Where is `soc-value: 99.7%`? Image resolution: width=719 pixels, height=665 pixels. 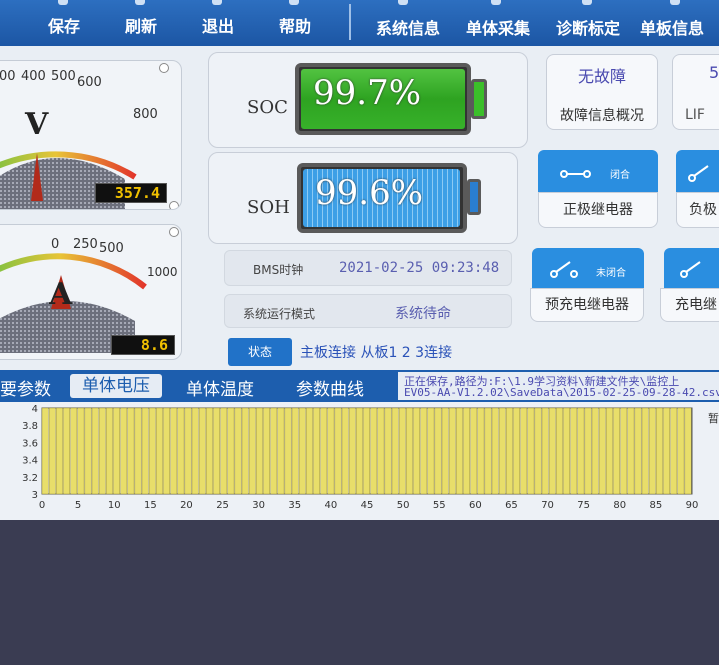 soc-value: 99.7% is located at coordinates (367, 93).